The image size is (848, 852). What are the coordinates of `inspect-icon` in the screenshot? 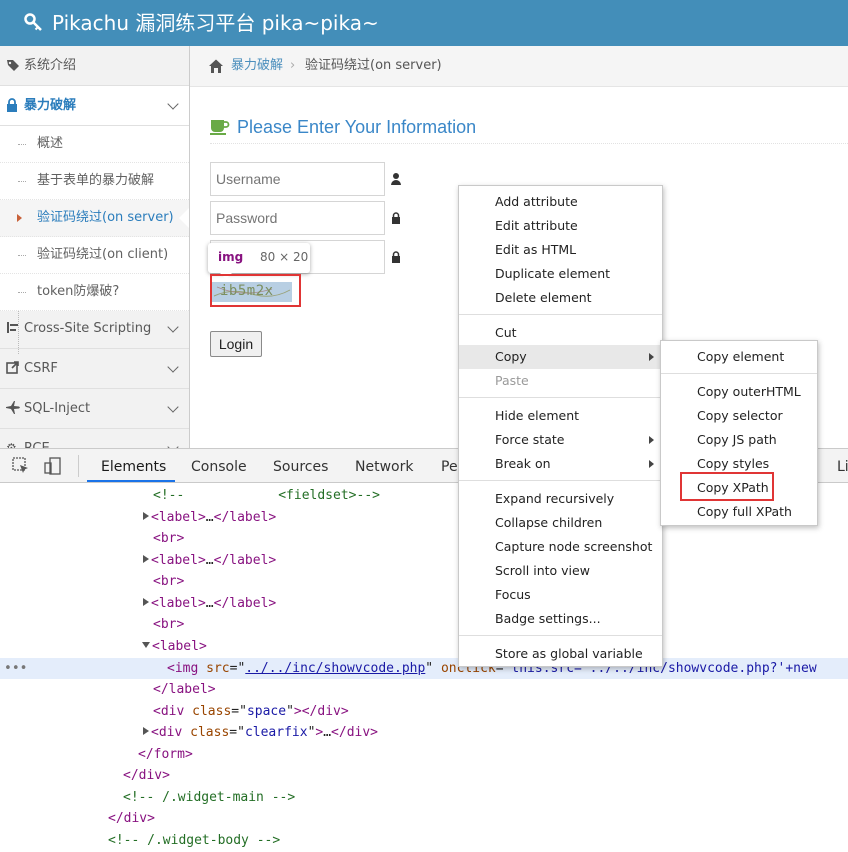 It's located at (21, 466).